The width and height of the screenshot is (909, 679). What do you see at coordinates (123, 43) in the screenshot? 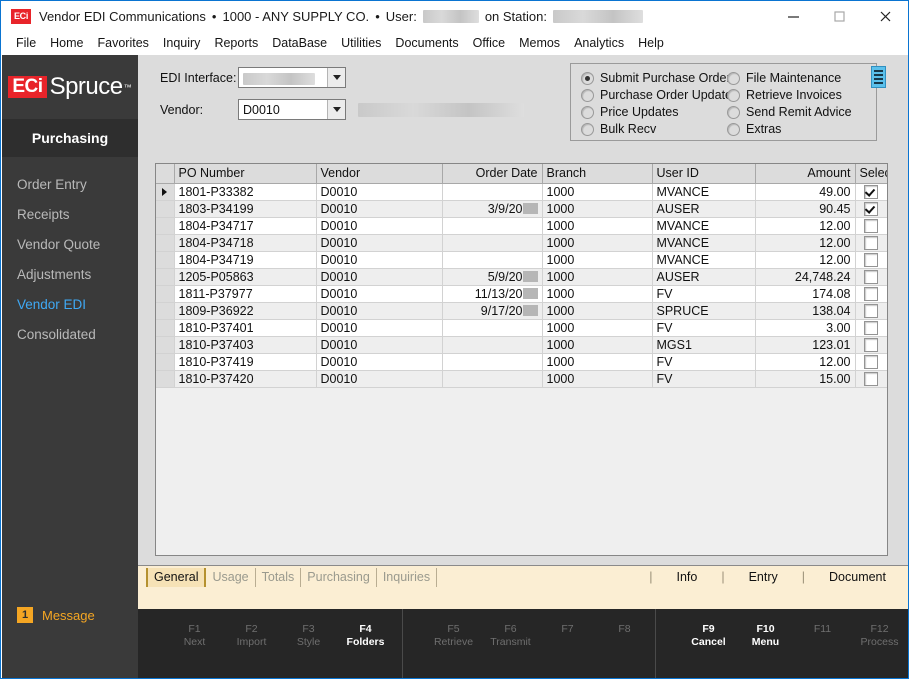
I see `menu-item-favorites: Favorites` at bounding box center [123, 43].